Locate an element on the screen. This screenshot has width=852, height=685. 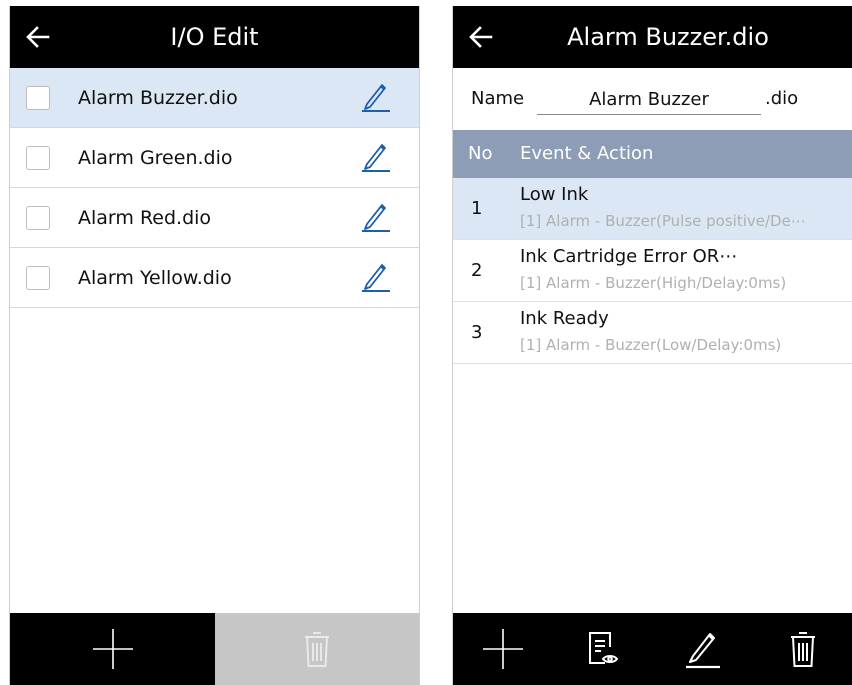
row-event: Low Ink is located at coordinates (554, 194).